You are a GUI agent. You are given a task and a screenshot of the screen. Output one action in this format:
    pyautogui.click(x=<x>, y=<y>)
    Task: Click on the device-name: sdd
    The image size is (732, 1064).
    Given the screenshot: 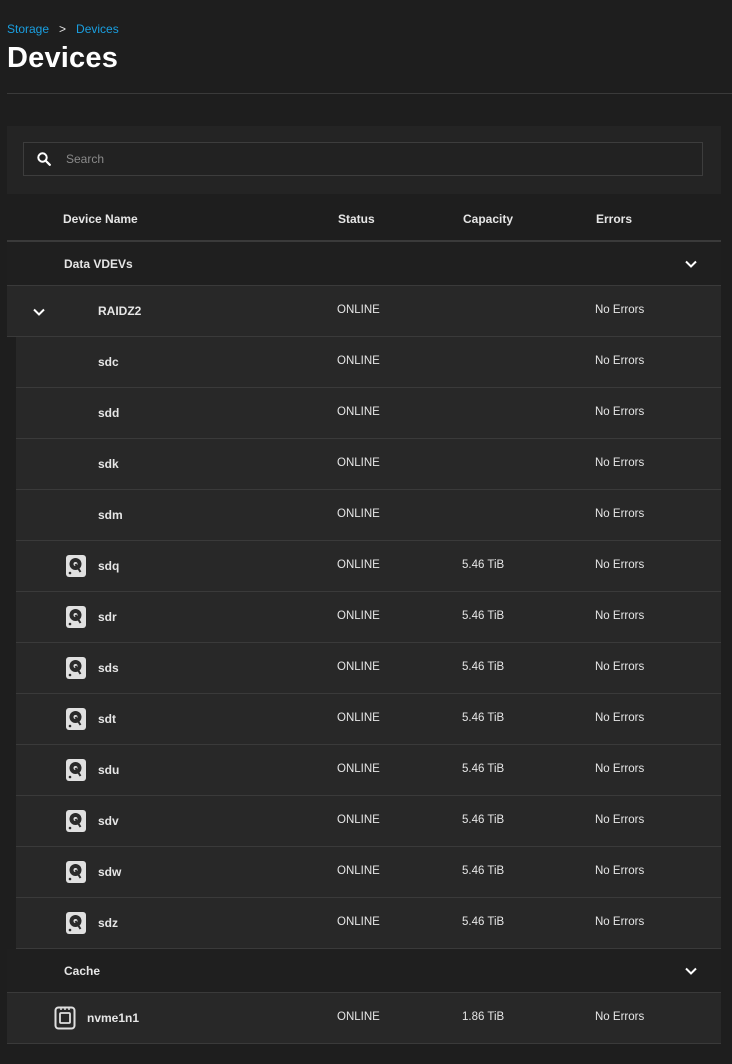 What is the action you would take?
    pyautogui.click(x=109, y=413)
    